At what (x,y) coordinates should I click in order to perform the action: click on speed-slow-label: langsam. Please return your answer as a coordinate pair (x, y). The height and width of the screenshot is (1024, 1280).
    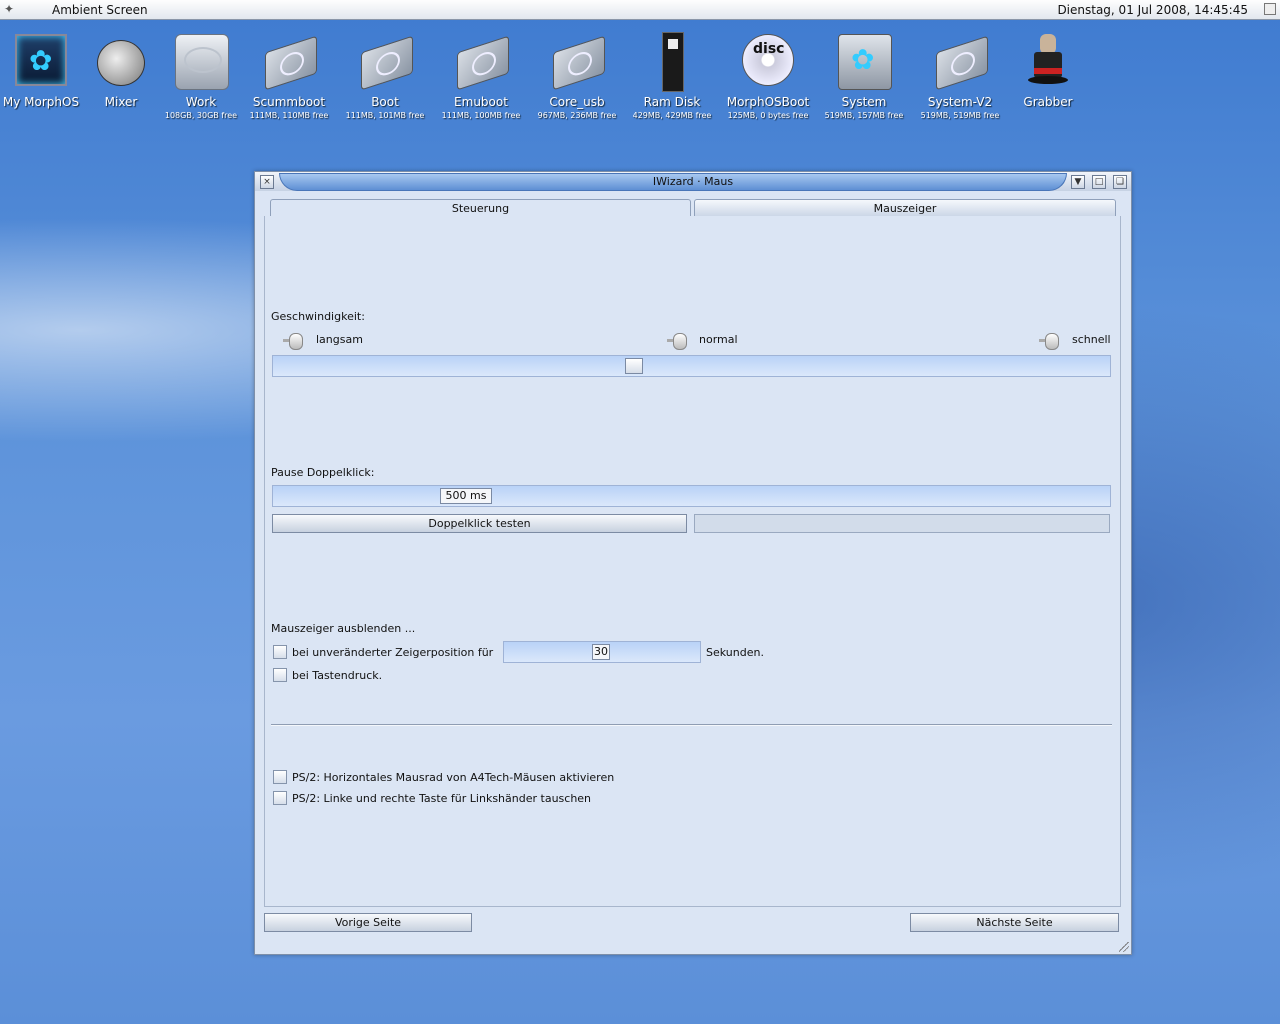
    Looking at the image, I should click on (339, 339).